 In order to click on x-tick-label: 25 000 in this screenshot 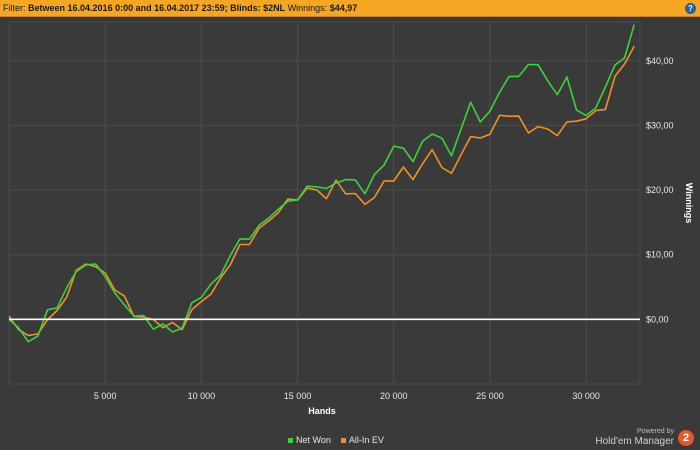, I will do `click(490, 396)`.